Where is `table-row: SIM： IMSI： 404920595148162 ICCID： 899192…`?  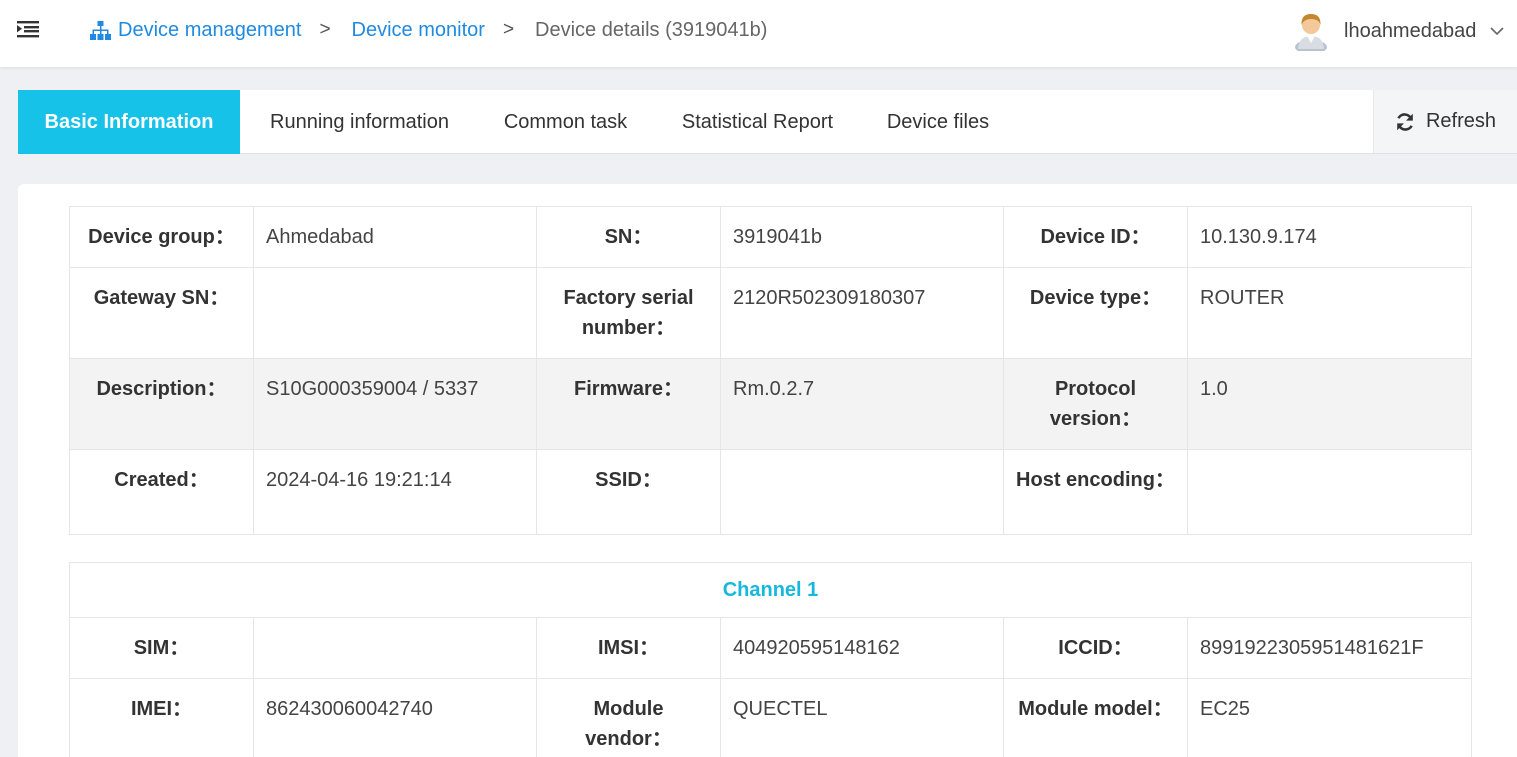 table-row: SIM： IMSI： 404920595148162 ICCID： 899192… is located at coordinates (771, 648).